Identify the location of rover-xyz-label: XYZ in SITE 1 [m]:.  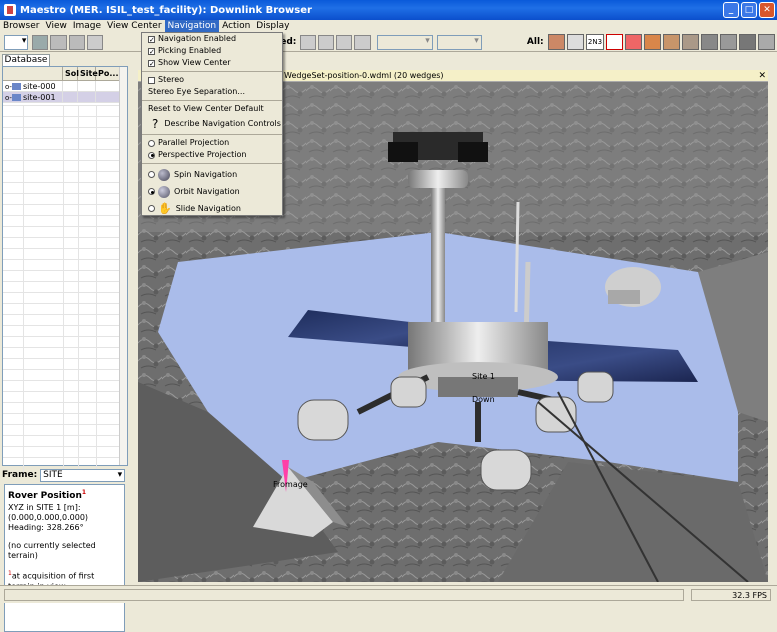
(44, 507).